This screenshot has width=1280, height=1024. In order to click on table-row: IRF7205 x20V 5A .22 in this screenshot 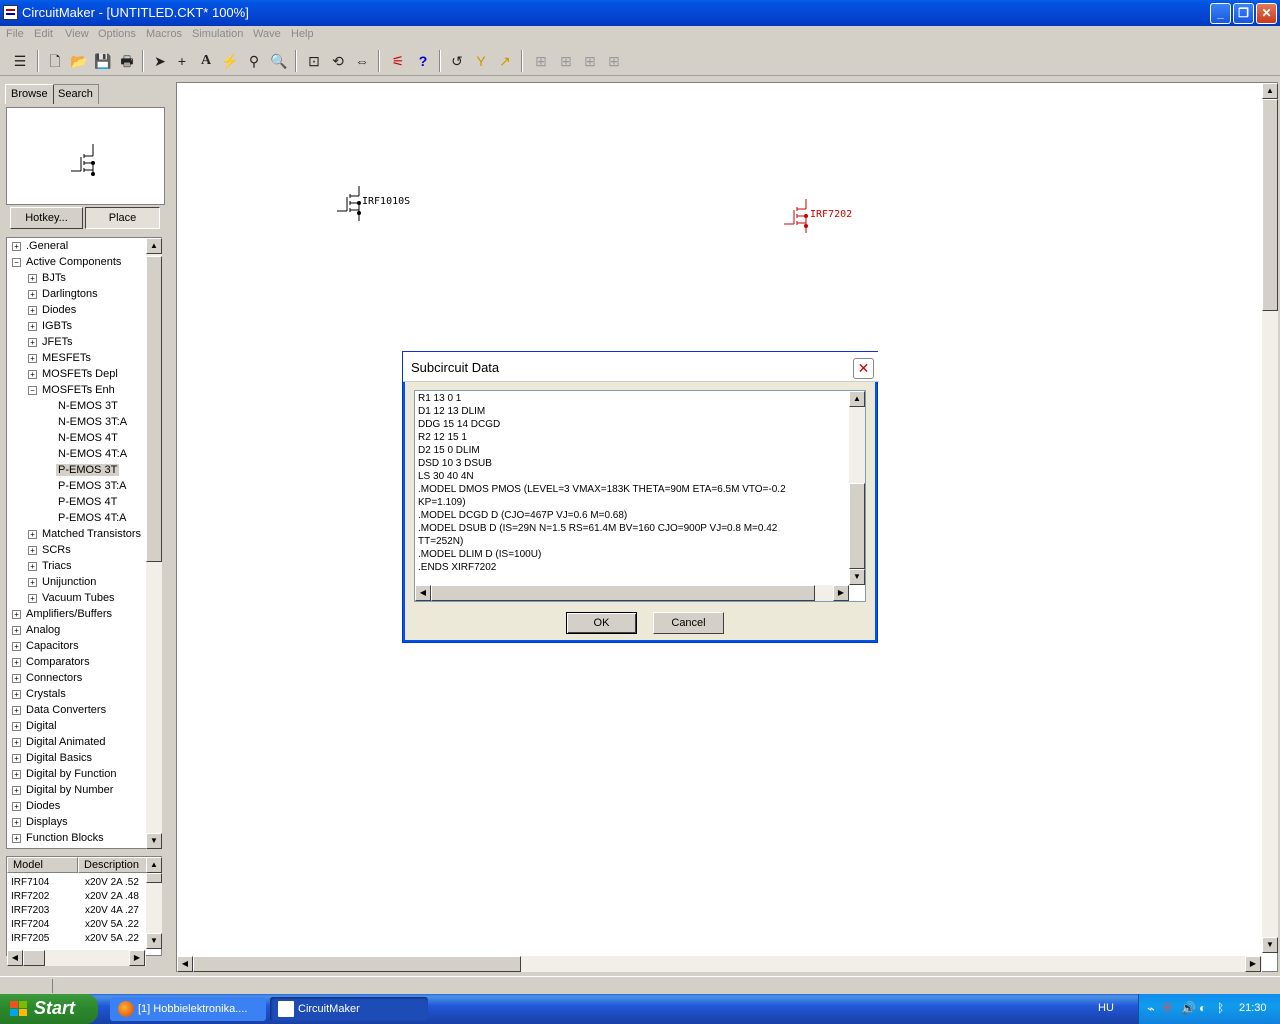, I will do `click(81, 940)`.